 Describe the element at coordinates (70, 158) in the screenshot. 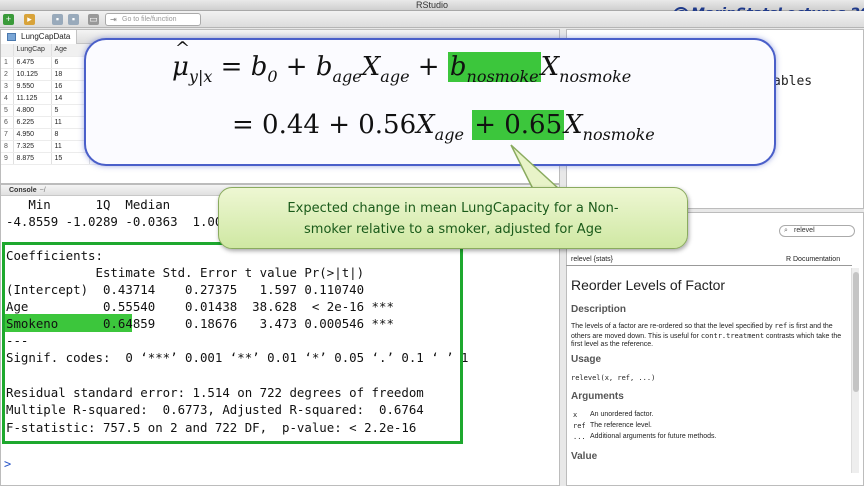

I see `table-cell: 15` at that location.